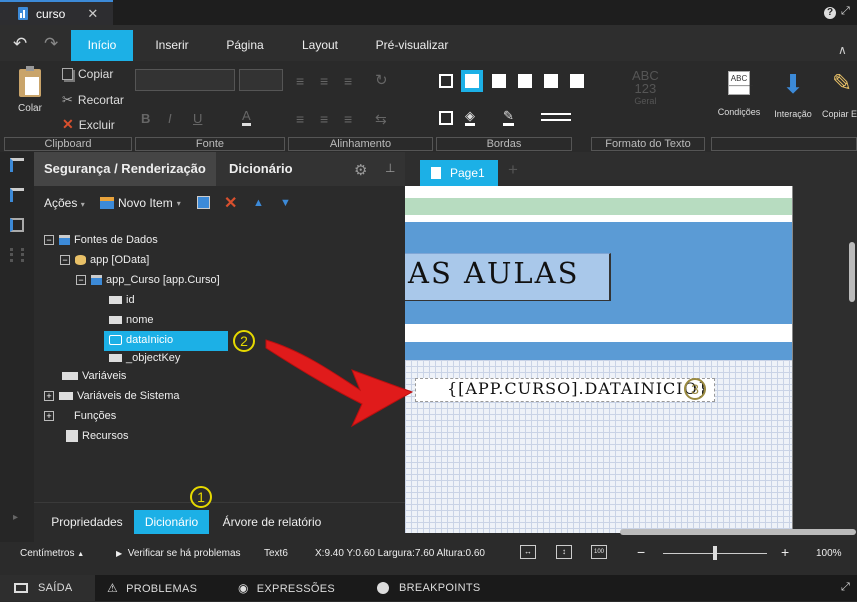  What do you see at coordinates (246, 117) in the screenshot?
I see `font-color-icon: A` at bounding box center [246, 117].